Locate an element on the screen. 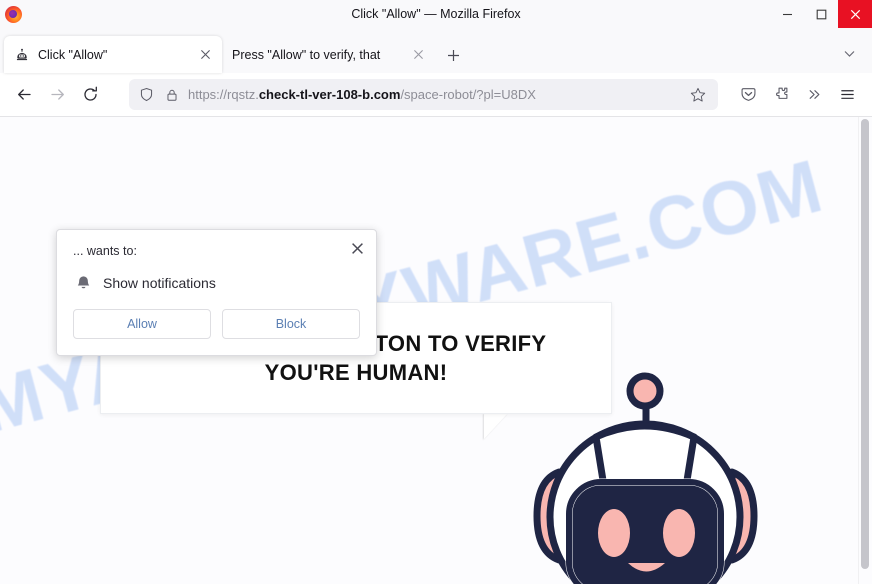 Image resolution: width=872 pixels, height=584 pixels. permission-actions: Allow Block is located at coordinates (216, 332).